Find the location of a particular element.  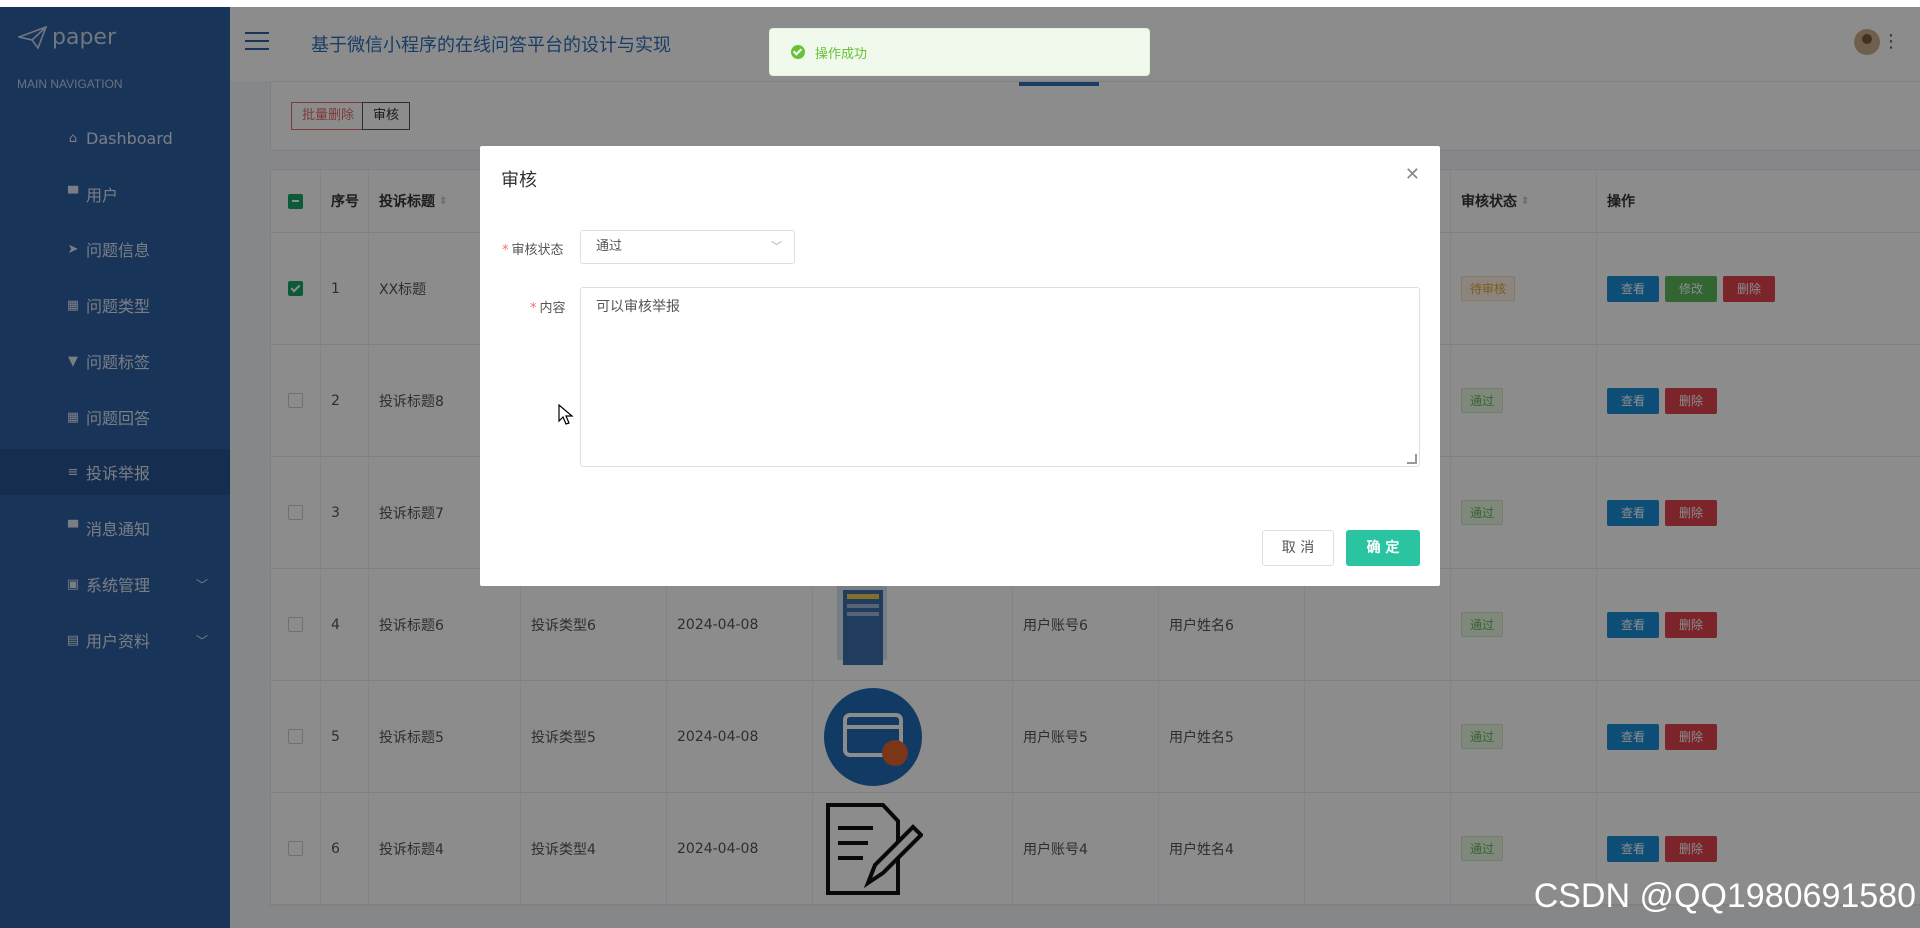

success-check-icon is located at coordinates (798, 52).